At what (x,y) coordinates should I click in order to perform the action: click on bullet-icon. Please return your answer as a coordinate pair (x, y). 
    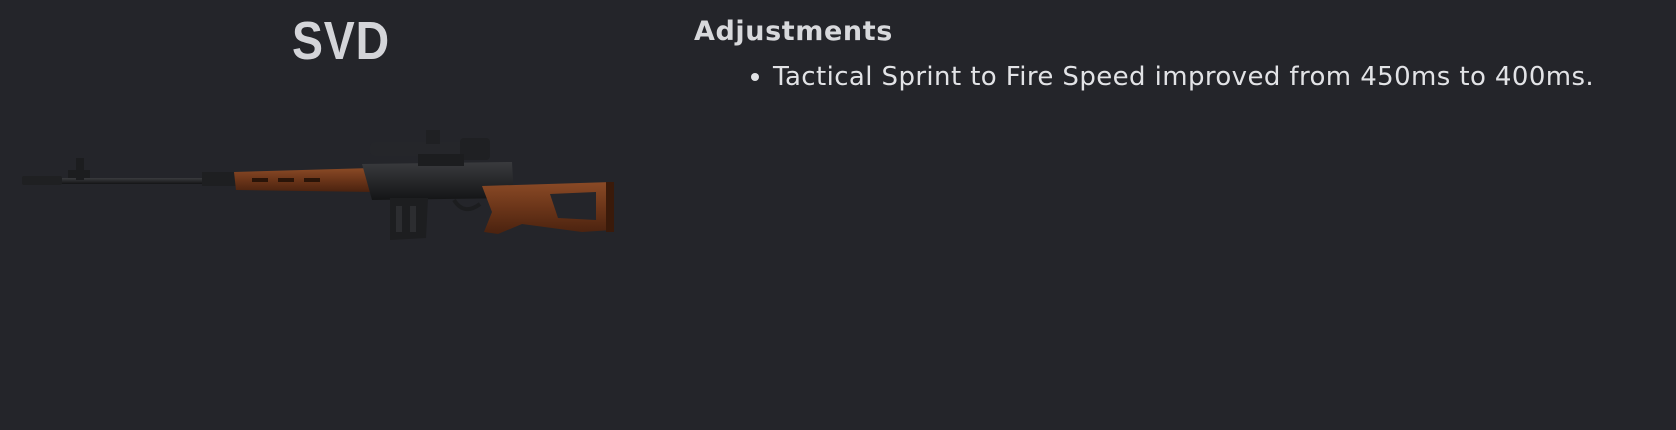
    Looking at the image, I should click on (755, 77).